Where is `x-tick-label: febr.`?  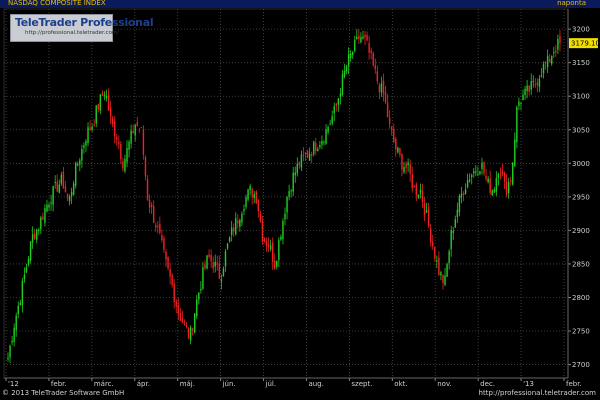 x-tick-label: febr. is located at coordinates (574, 384).